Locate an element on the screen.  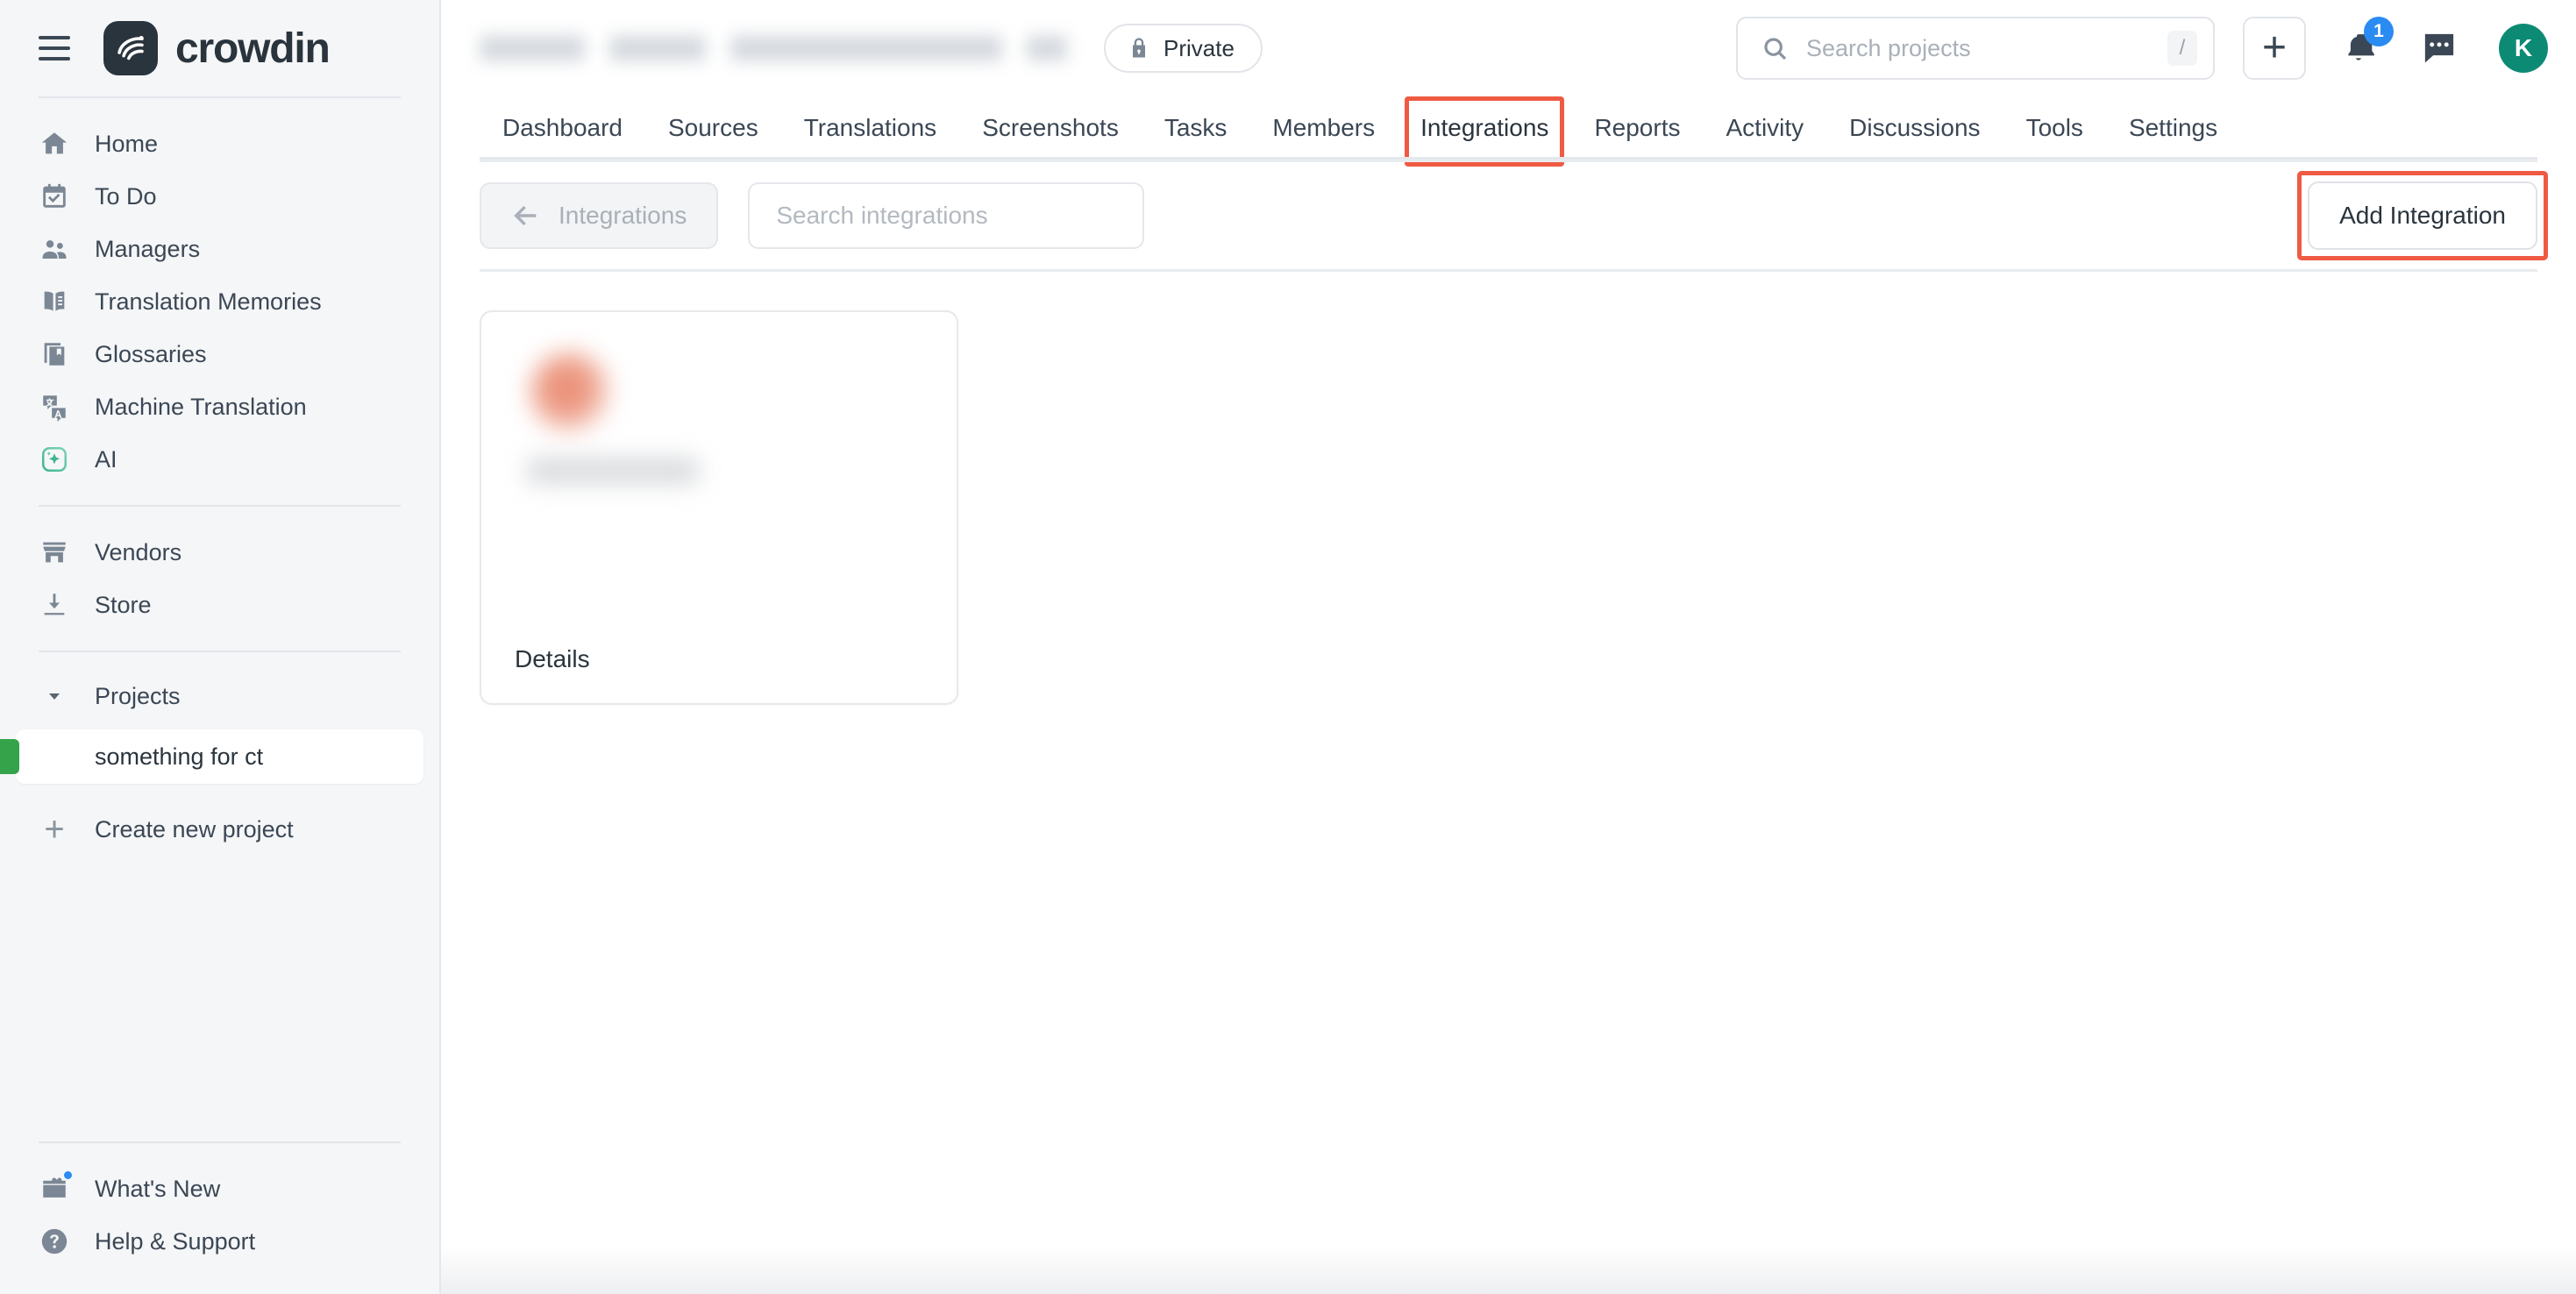
back-to-integrations-button: Integrations is located at coordinates (599, 215).